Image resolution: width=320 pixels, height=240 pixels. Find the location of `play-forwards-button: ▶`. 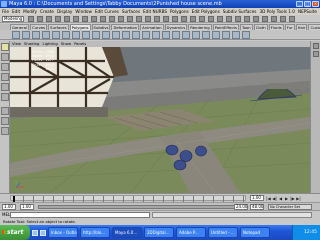

play-forwards-button: ▶ is located at coordinates (286, 198).